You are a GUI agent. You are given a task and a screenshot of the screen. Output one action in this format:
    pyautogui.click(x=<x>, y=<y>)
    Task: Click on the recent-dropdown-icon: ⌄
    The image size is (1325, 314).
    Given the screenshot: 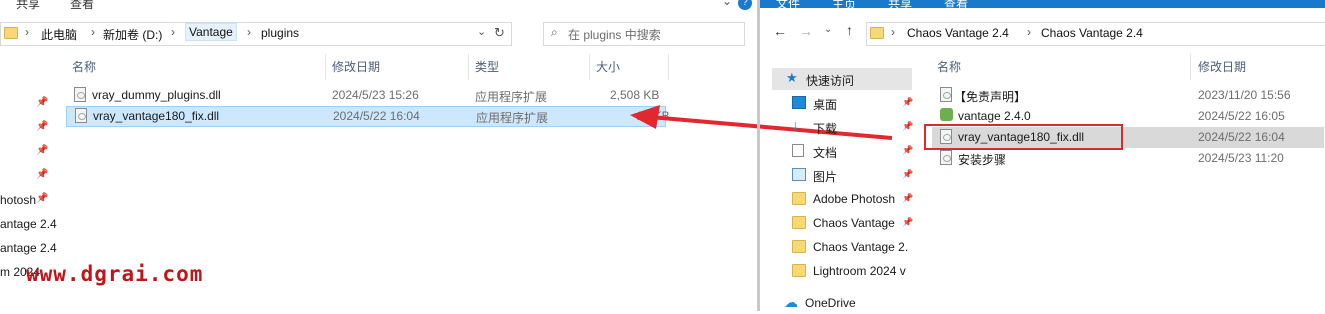 What is the action you would take?
    pyautogui.click(x=828, y=29)
    